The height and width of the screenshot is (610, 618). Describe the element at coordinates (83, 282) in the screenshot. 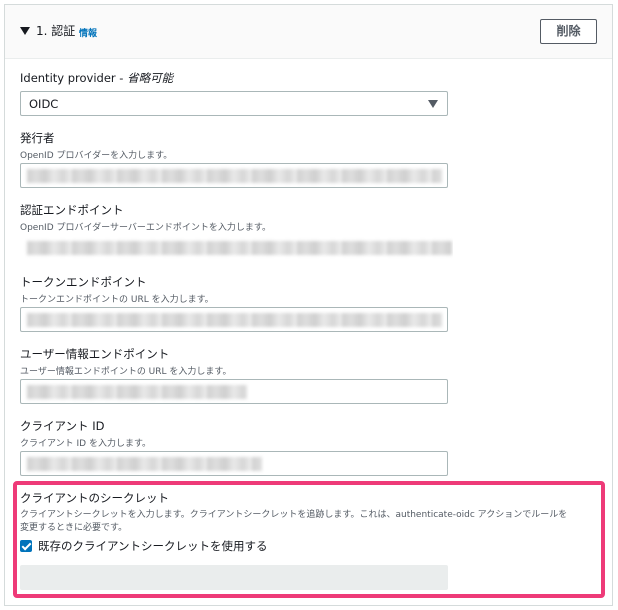

I see `token-endpoint-label: トークンエンドポイント` at that location.